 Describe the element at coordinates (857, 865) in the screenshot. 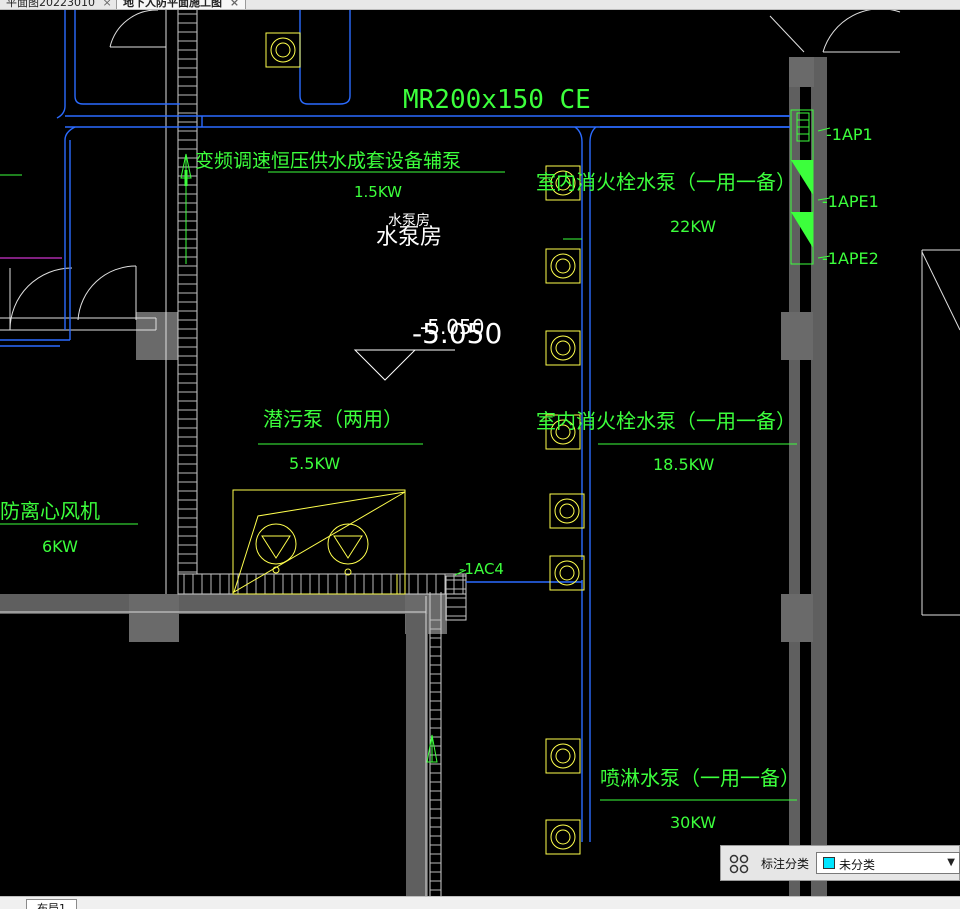

I see `annotation-category-value: 未分类` at that location.